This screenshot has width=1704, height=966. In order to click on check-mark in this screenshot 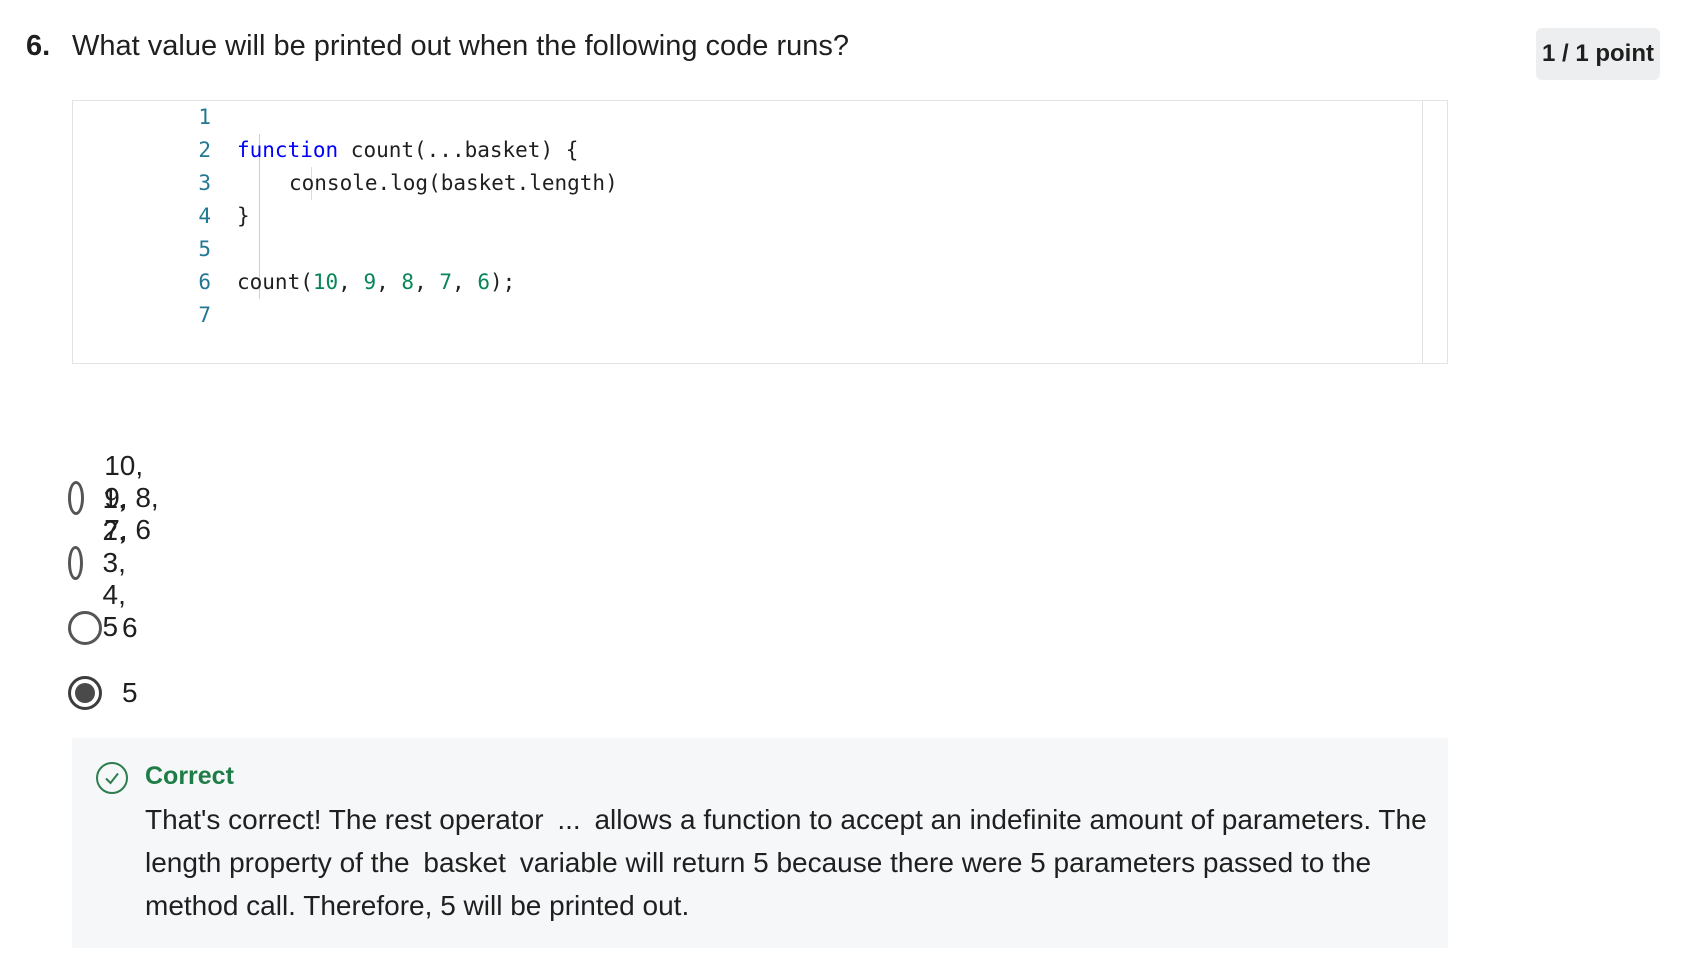, I will do `click(112, 778)`.